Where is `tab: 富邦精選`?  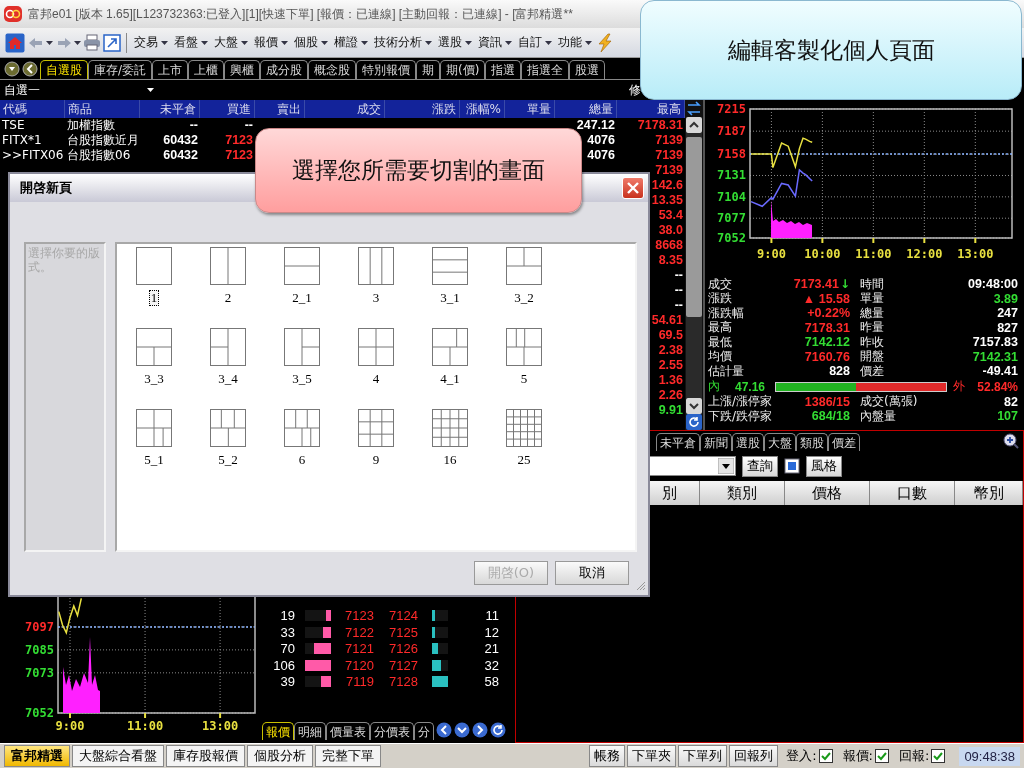 tab: 富邦精選 is located at coordinates (37, 756).